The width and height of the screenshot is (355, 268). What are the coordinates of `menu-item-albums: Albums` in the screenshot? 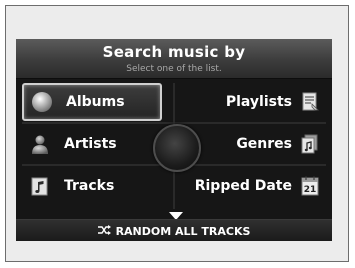 It's located at (92, 102).